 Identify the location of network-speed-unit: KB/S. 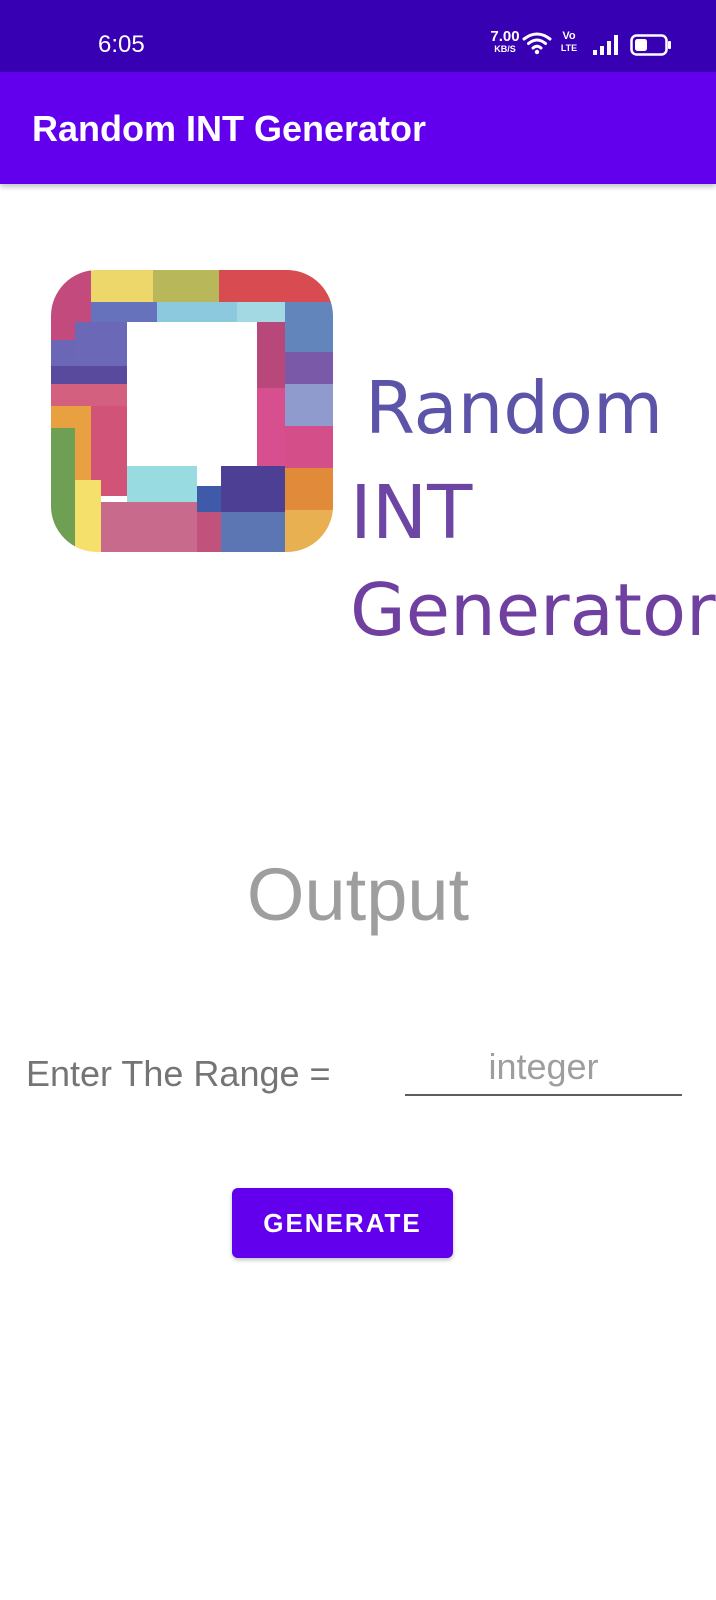
(505, 49).